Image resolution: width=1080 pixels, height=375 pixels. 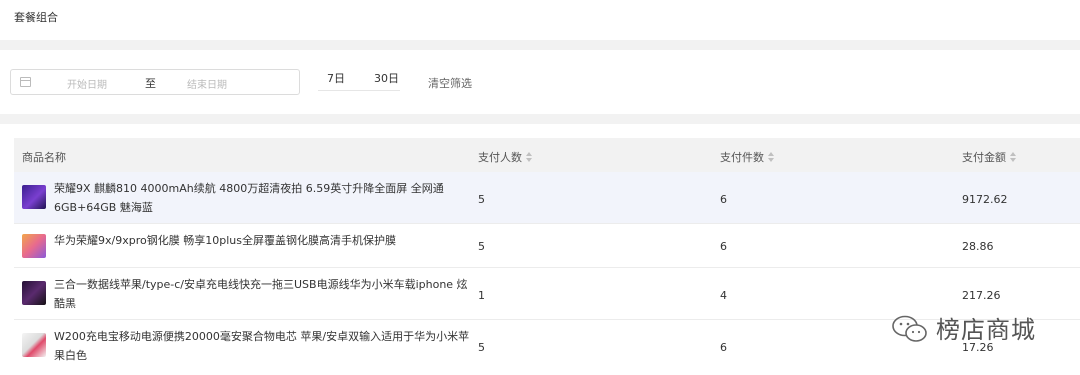 What do you see at coordinates (989, 157) in the screenshot?
I see `column-header-amount: 支付金额` at bounding box center [989, 157].